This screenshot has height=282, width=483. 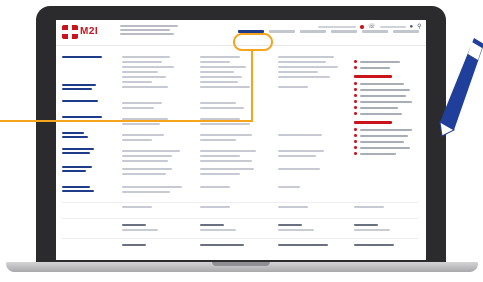 What do you see at coordinates (89, 31) in the screenshot?
I see `brand-name: M2I` at bounding box center [89, 31].